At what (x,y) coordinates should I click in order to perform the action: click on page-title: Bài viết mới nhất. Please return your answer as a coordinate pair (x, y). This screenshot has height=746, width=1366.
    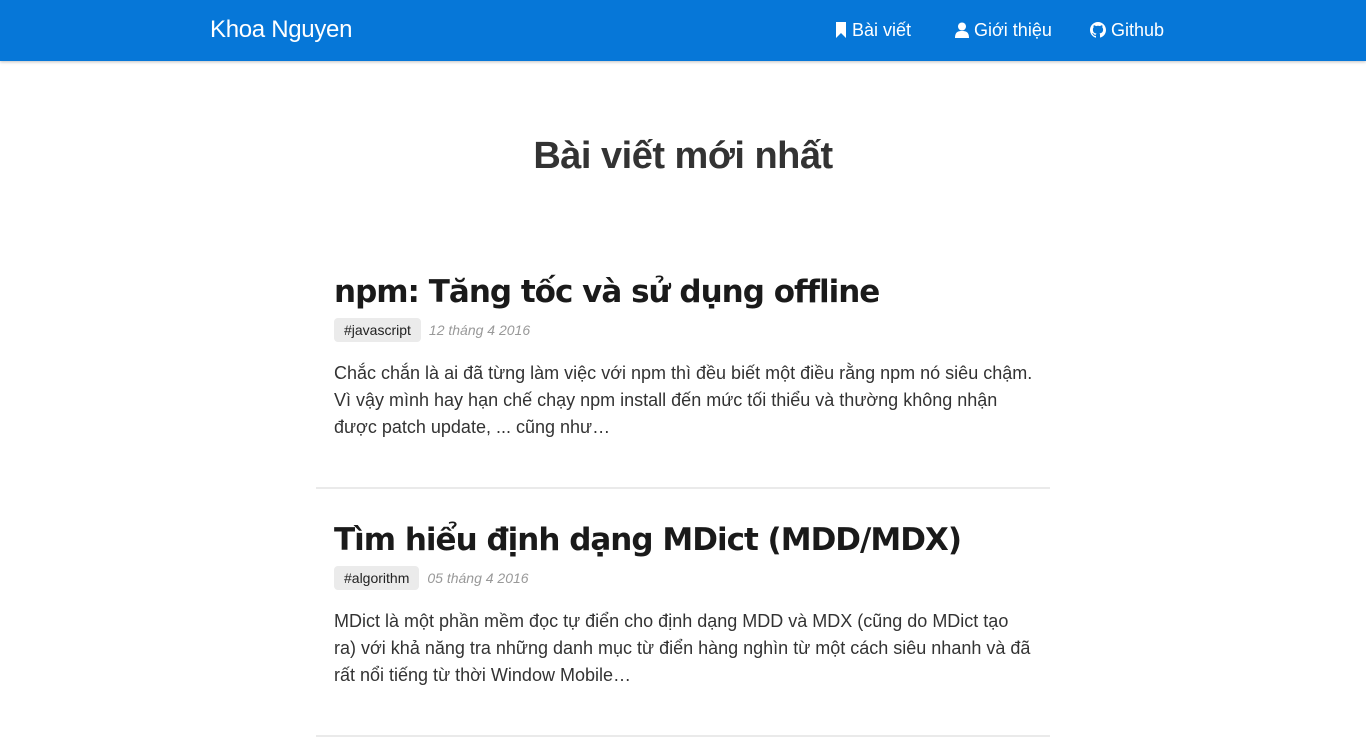
    Looking at the image, I should click on (683, 156).